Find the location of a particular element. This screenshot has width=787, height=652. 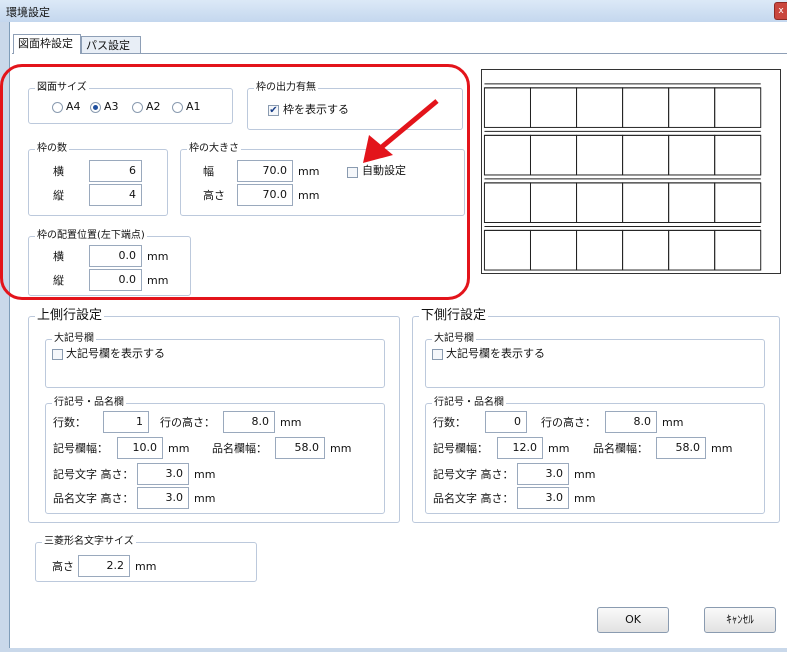

upper-big-symbol-checkbox is located at coordinates (57, 354).